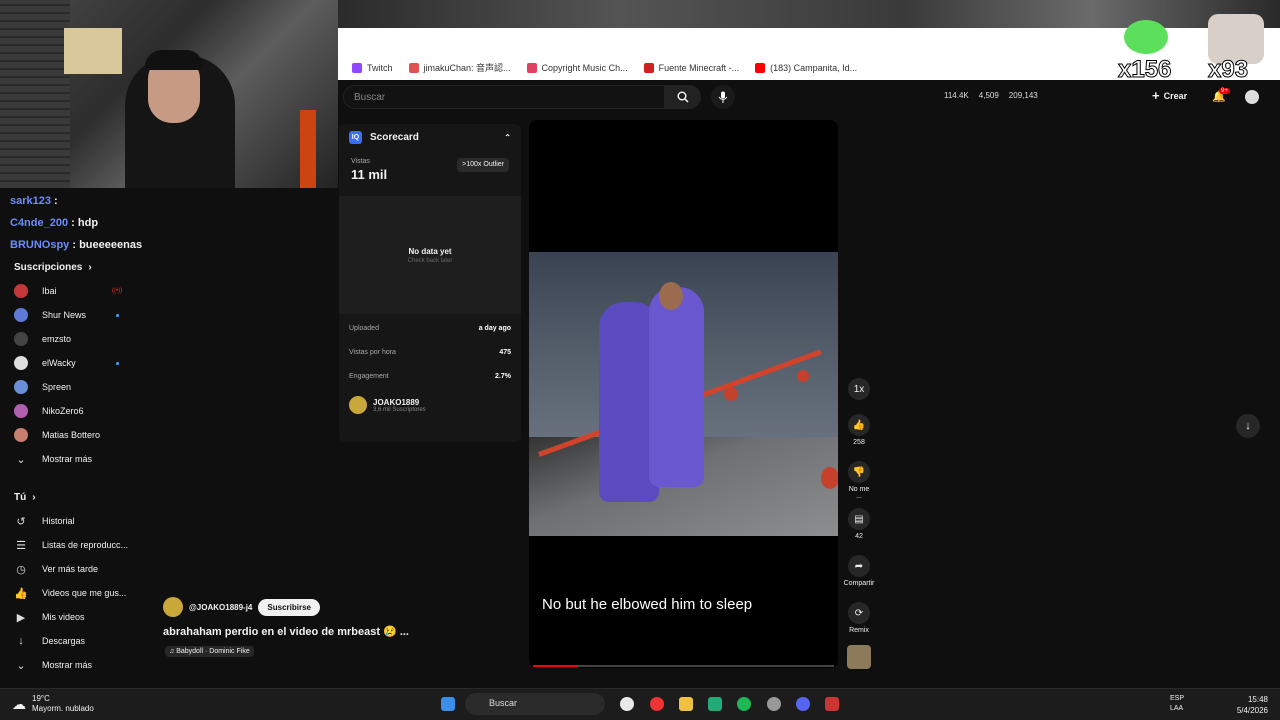 The height and width of the screenshot is (720, 1280). Describe the element at coordinates (859, 524) in the screenshot. I see `comments-button: ▤ 42` at that location.